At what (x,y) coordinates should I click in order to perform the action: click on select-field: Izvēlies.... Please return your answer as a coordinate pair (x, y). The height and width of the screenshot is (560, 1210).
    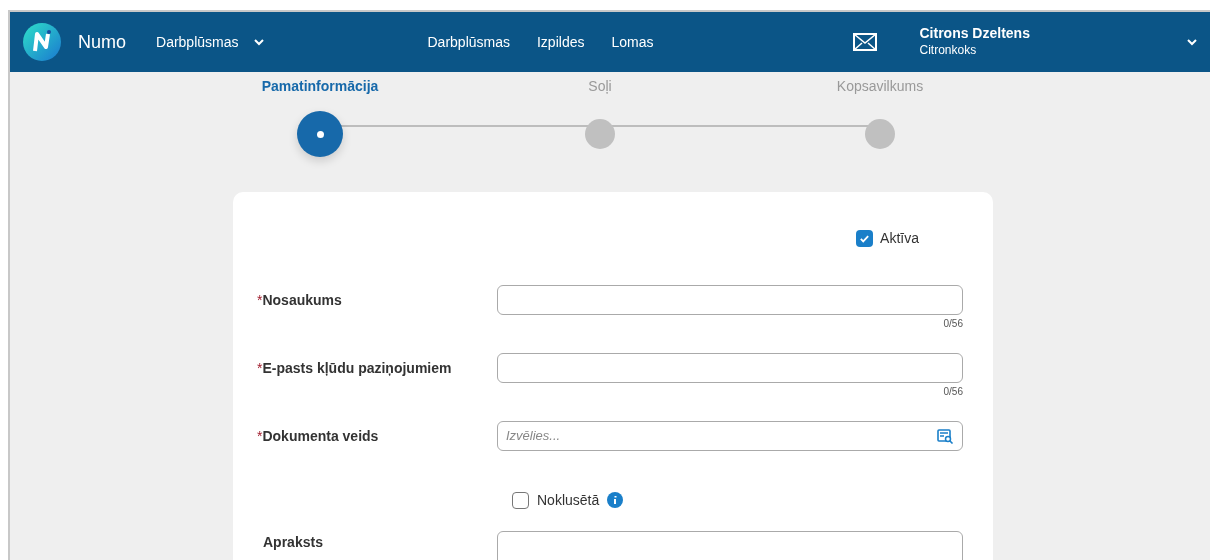
    Looking at the image, I should click on (730, 436).